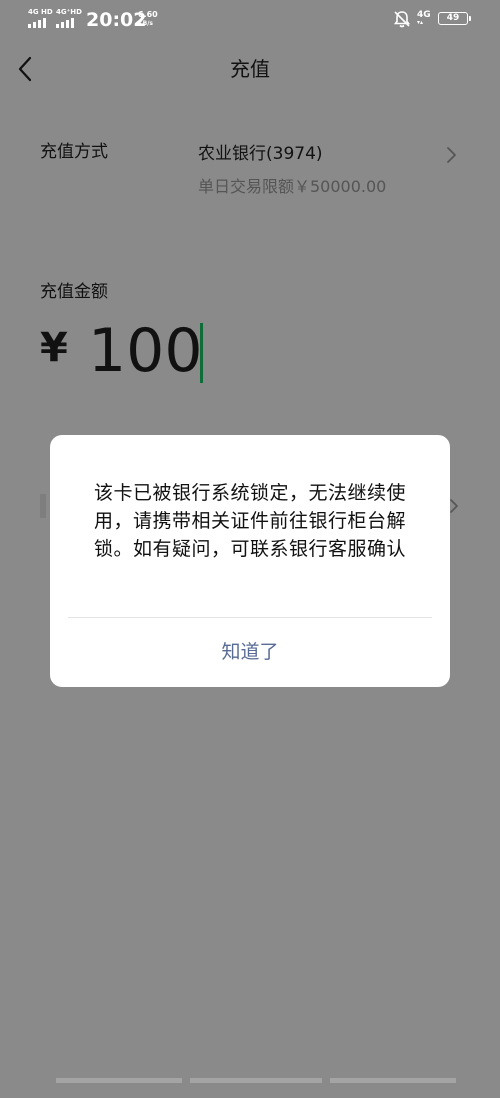 The height and width of the screenshot is (1098, 500). I want to click on network-speed: 6.60 KB/s, so click(148, 19).